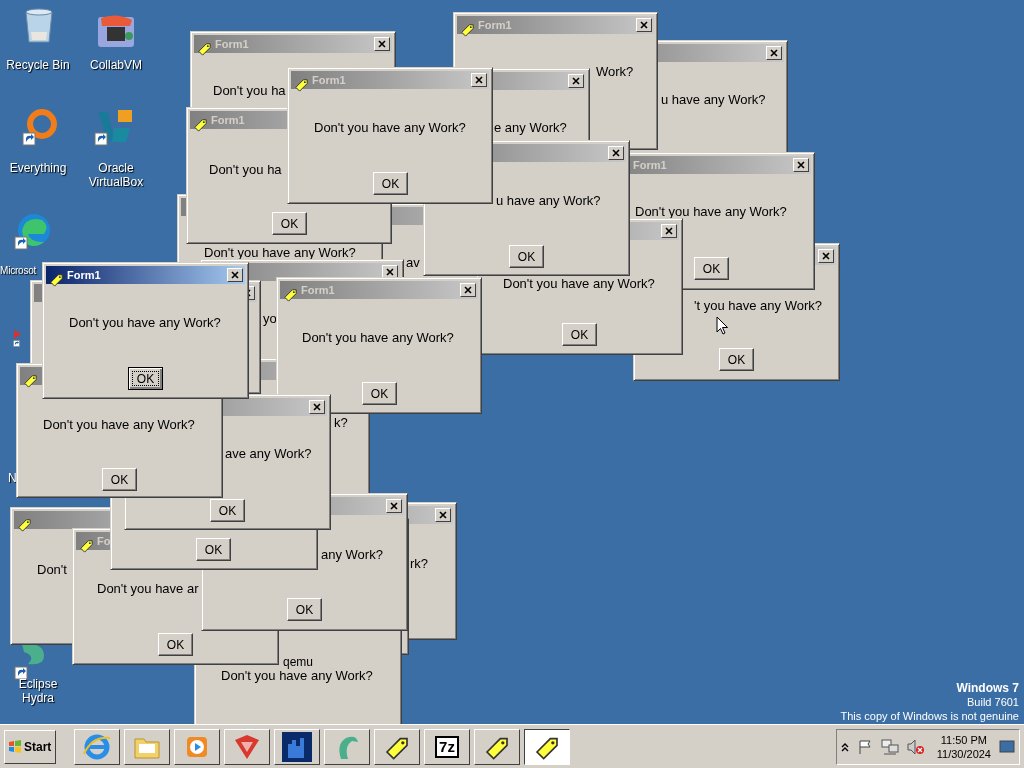  Describe the element at coordinates (116, 175) in the screenshot. I see `icon-label: Oracle VirtualBox` at that location.